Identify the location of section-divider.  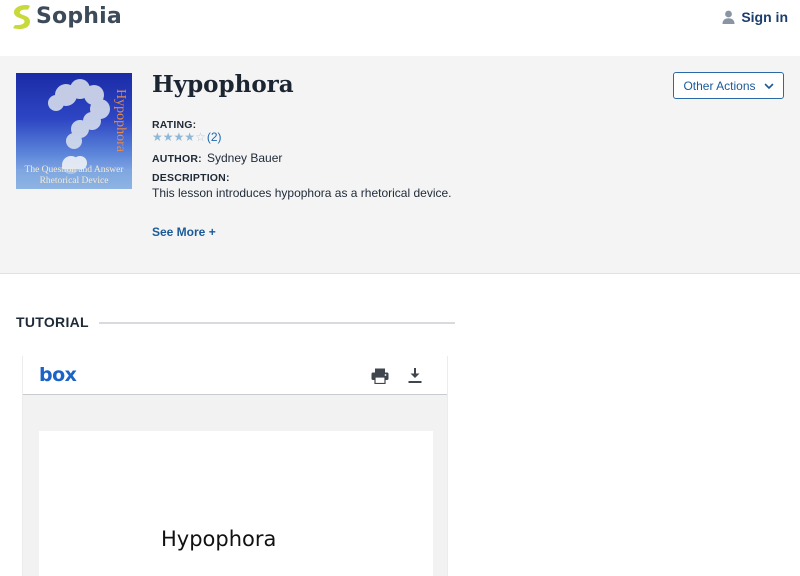
(277, 323).